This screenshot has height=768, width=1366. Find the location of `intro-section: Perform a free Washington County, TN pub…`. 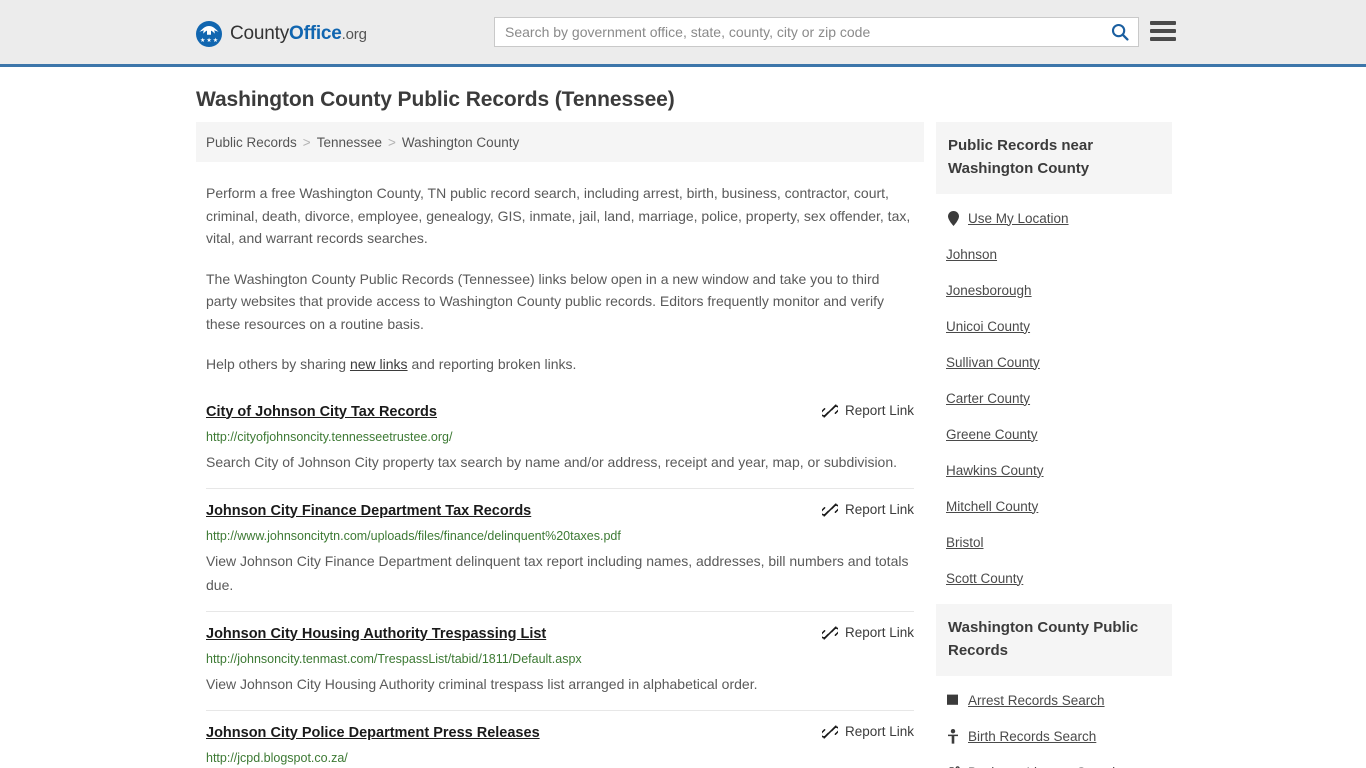

intro-section: Perform a free Washington County, TN pub… is located at coordinates (560, 279).